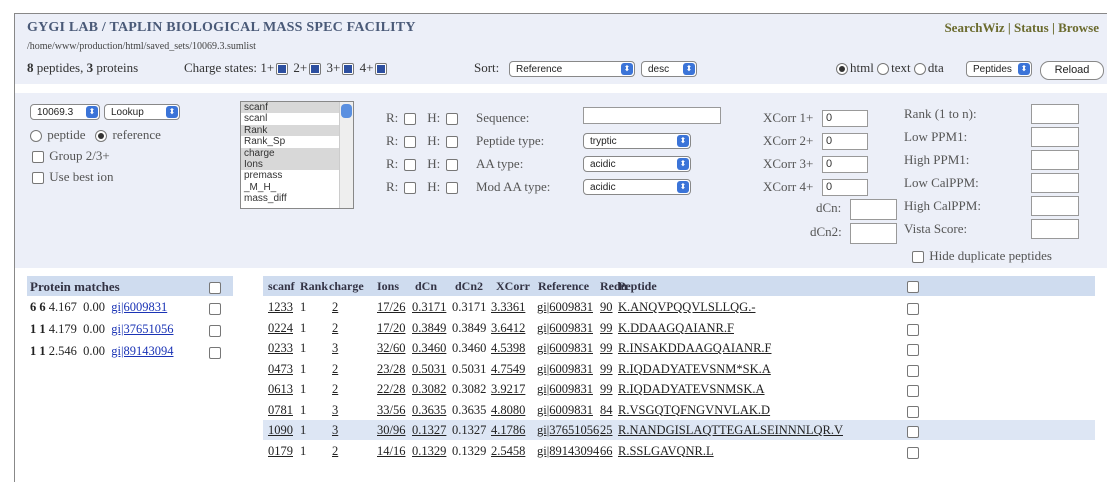  Describe the element at coordinates (391, 451) in the screenshot. I see `ions-link: 14/16` at that location.